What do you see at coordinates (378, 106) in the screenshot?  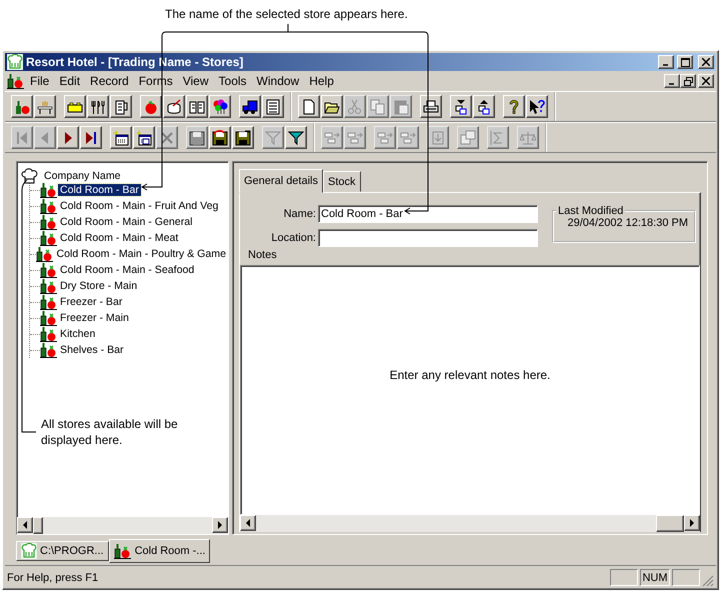 I see `copy-icon` at bounding box center [378, 106].